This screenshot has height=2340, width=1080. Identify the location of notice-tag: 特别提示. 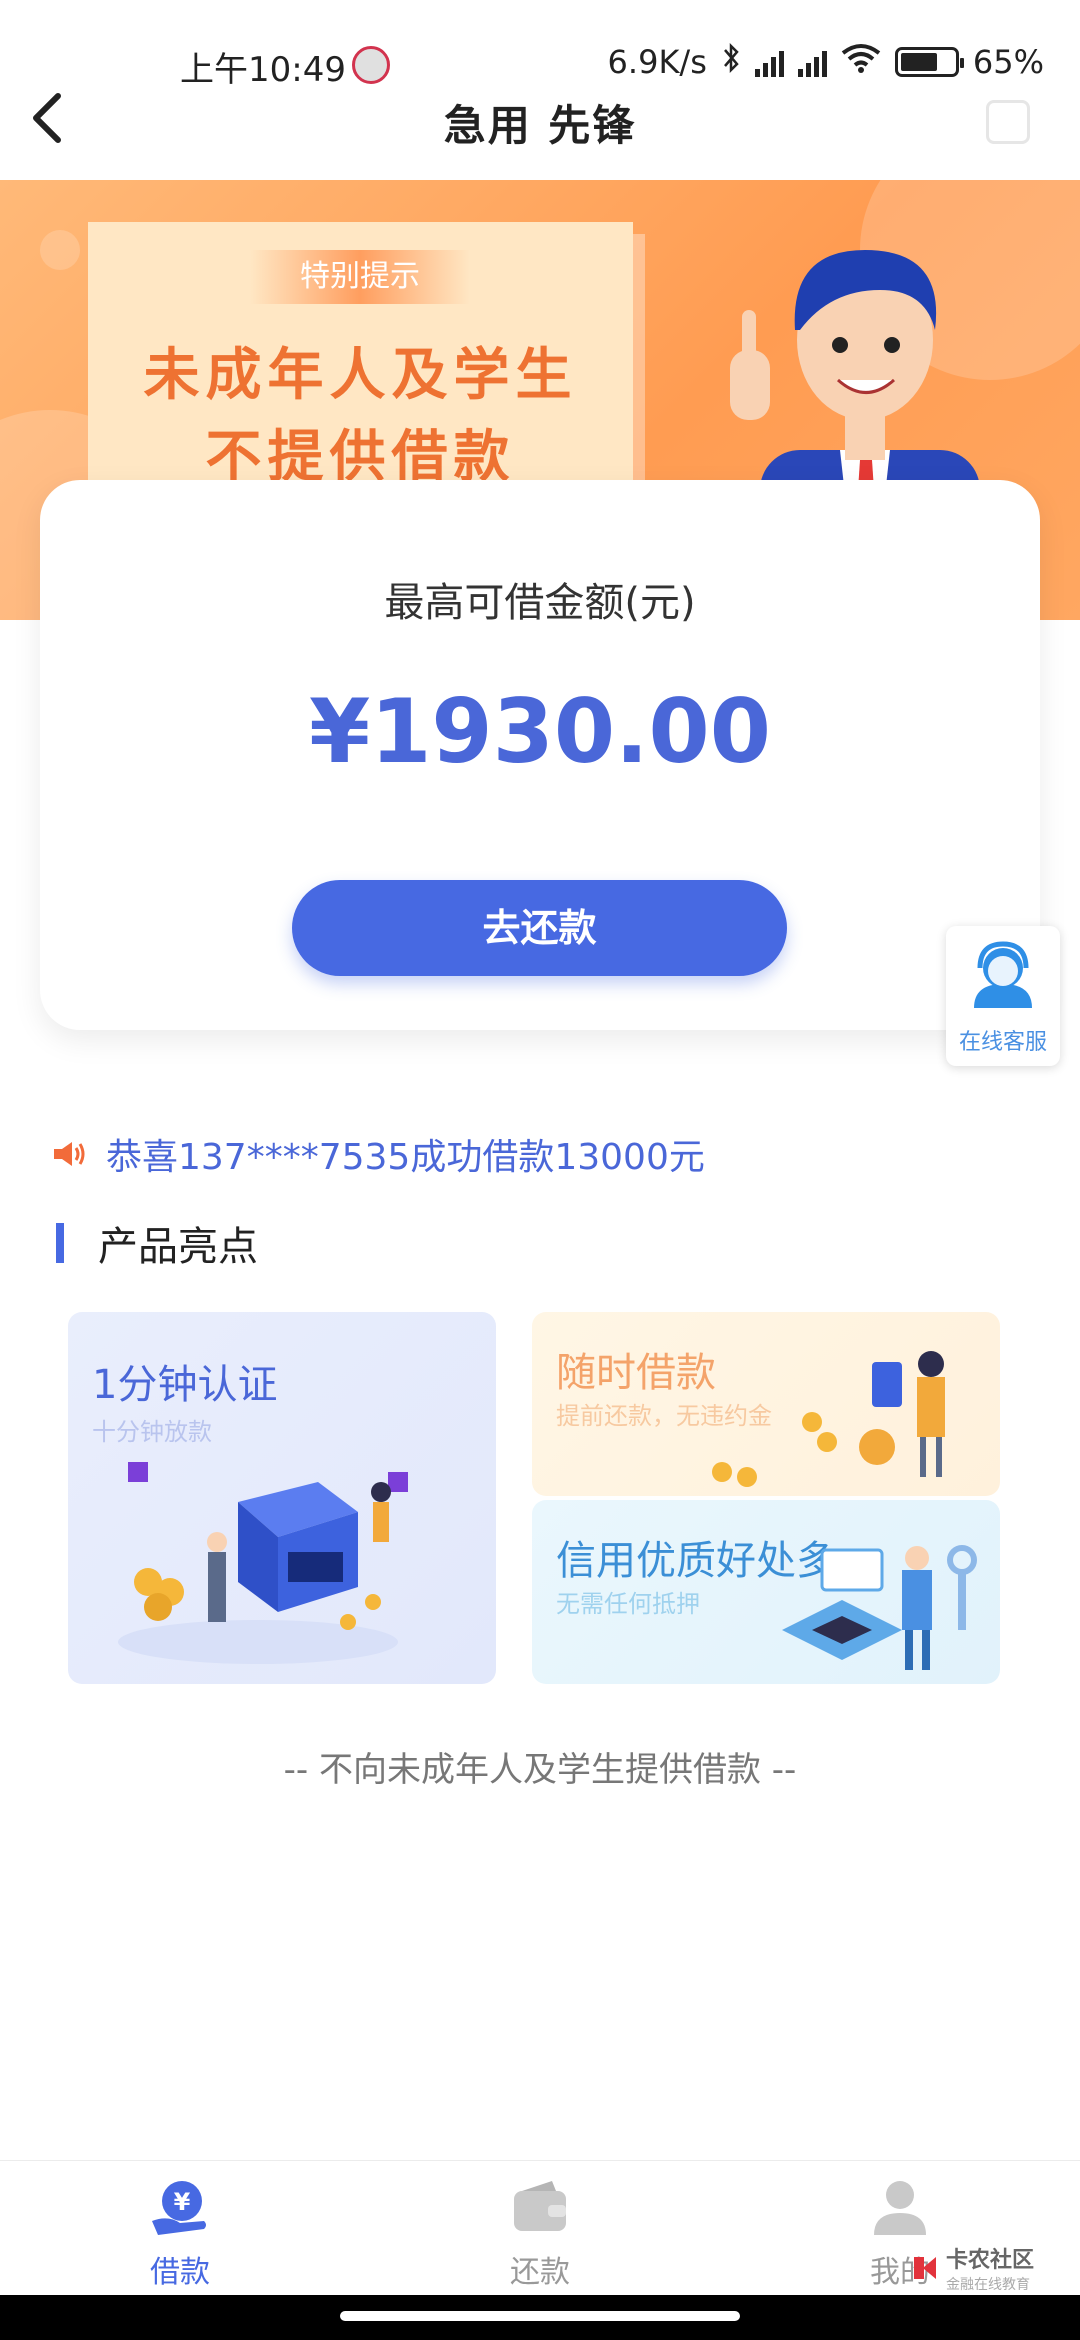
(360, 277).